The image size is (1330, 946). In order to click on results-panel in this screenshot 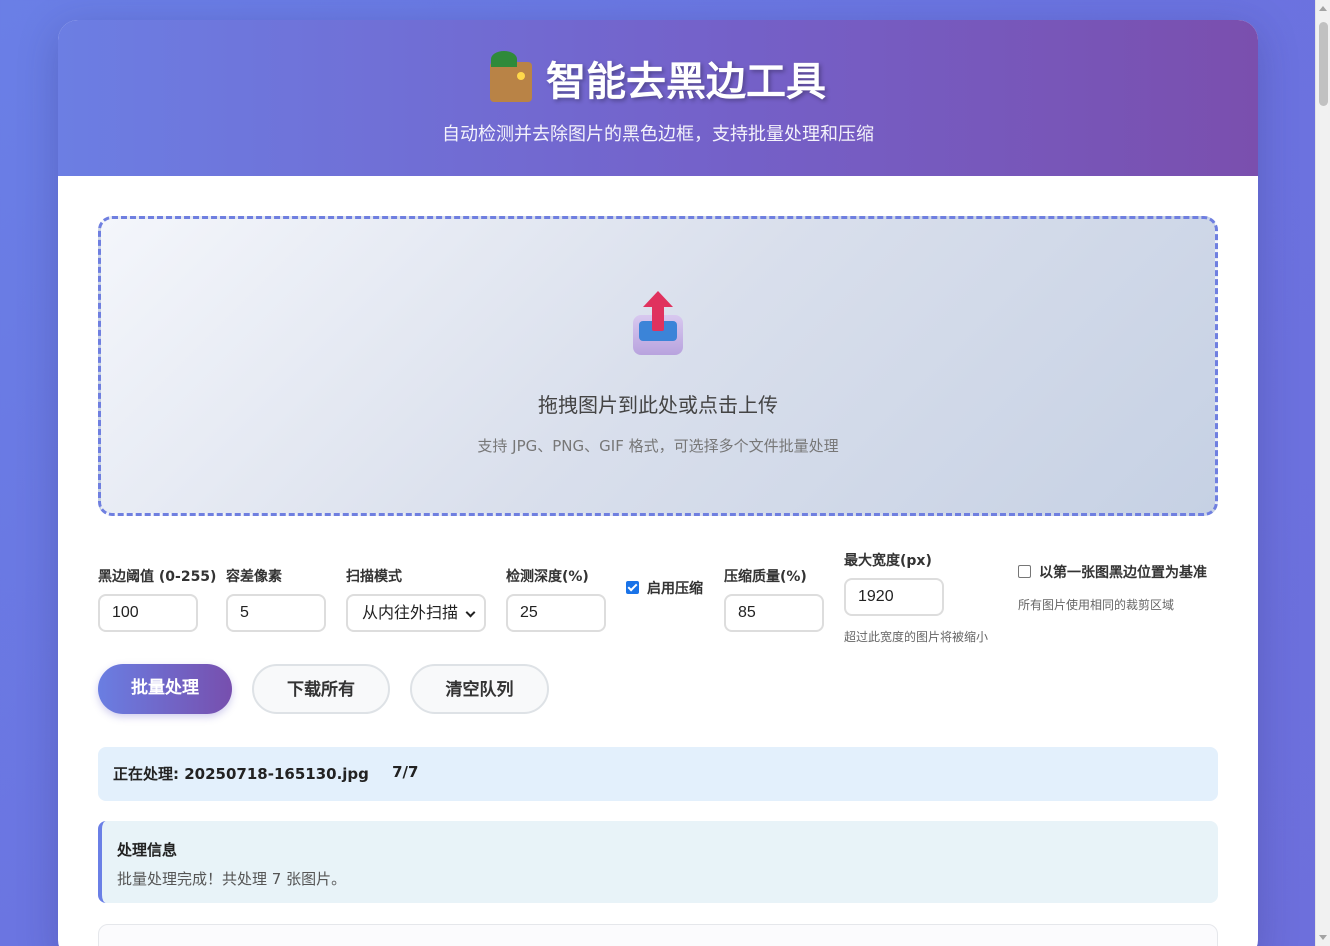, I will do `click(658, 935)`.